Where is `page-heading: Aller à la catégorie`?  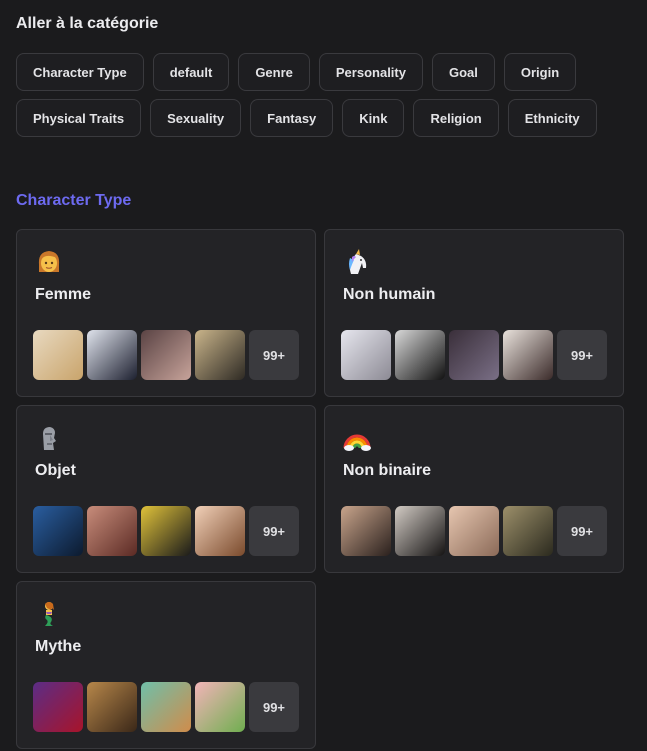
page-heading: Aller à la catégorie is located at coordinates (87, 23).